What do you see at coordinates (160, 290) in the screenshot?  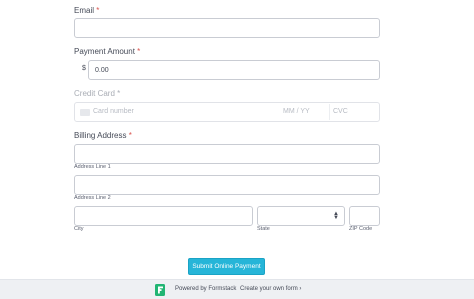 I see `formstack-logo-icon` at bounding box center [160, 290].